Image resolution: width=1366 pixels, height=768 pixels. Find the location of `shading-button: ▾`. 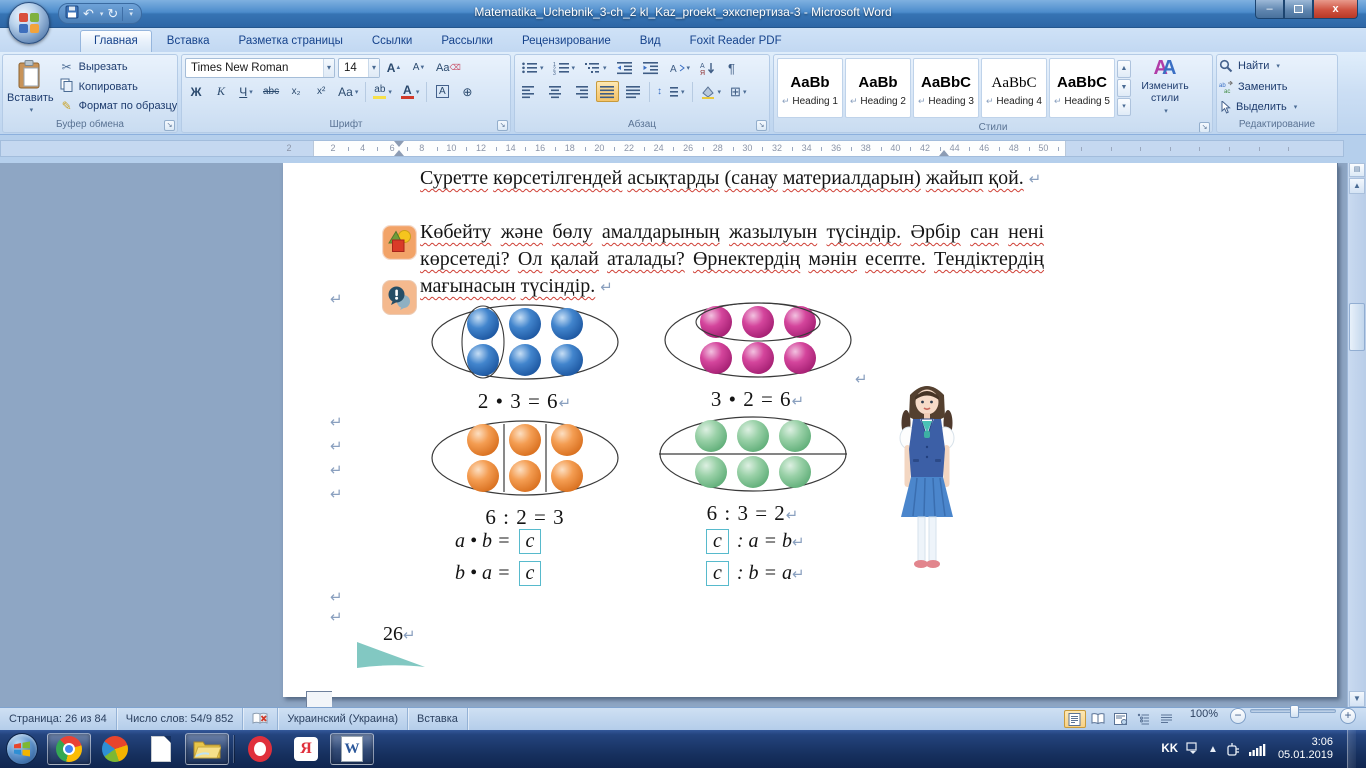

shading-button: ▾ is located at coordinates (711, 91).